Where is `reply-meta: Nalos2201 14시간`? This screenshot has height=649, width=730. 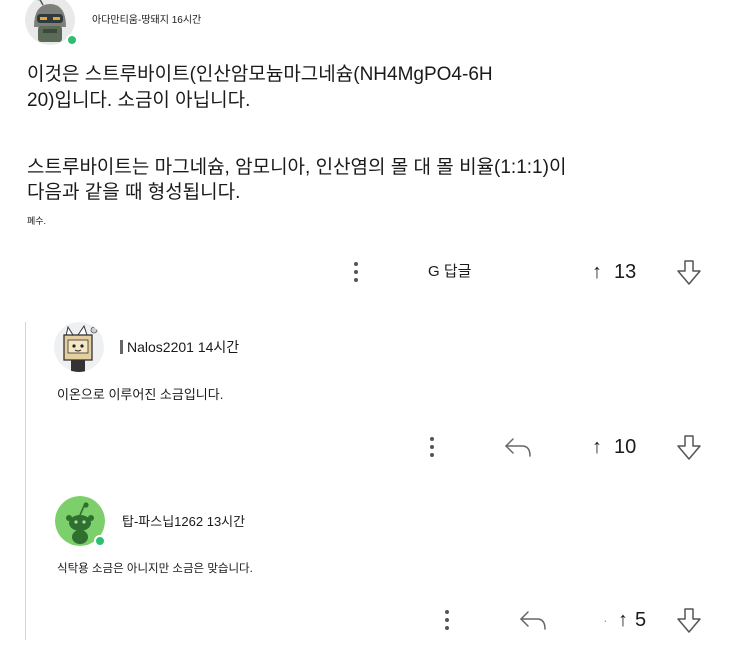
reply-meta: Nalos2201 14시간 is located at coordinates (183, 347).